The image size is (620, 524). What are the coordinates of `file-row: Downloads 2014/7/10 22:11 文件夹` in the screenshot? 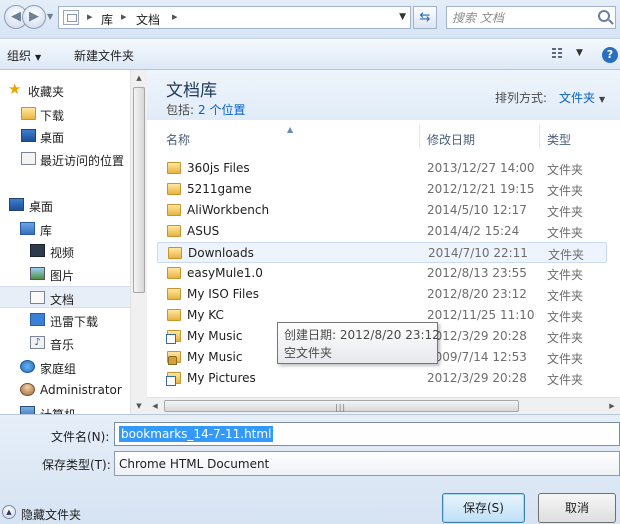 It's located at (382, 252).